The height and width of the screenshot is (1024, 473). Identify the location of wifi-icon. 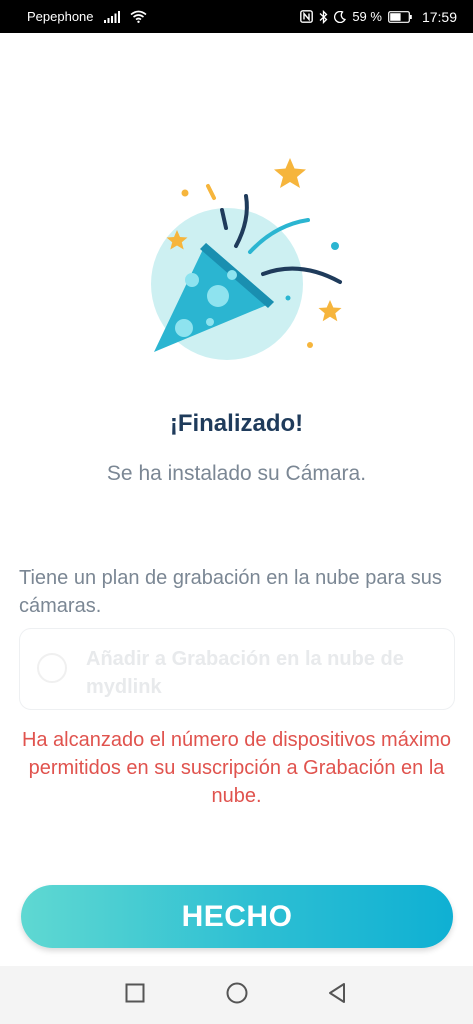
(138, 16).